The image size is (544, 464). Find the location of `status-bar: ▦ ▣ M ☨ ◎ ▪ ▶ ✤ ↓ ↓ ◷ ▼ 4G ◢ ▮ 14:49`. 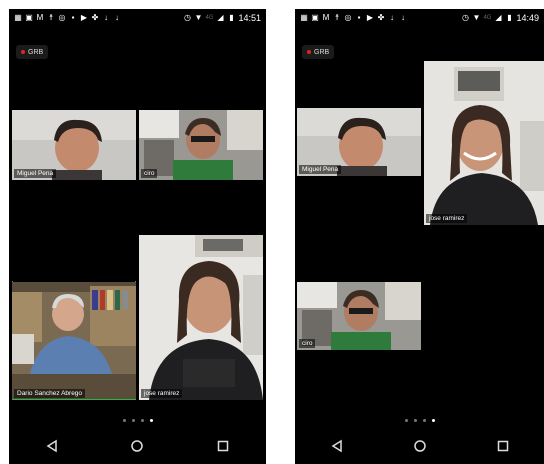

status-bar: ▦ ▣ M ☨ ◎ ▪ ▶ ✤ ↓ ↓ ◷ ▼ 4G ◢ ▮ 14:49 is located at coordinates (419, 18).